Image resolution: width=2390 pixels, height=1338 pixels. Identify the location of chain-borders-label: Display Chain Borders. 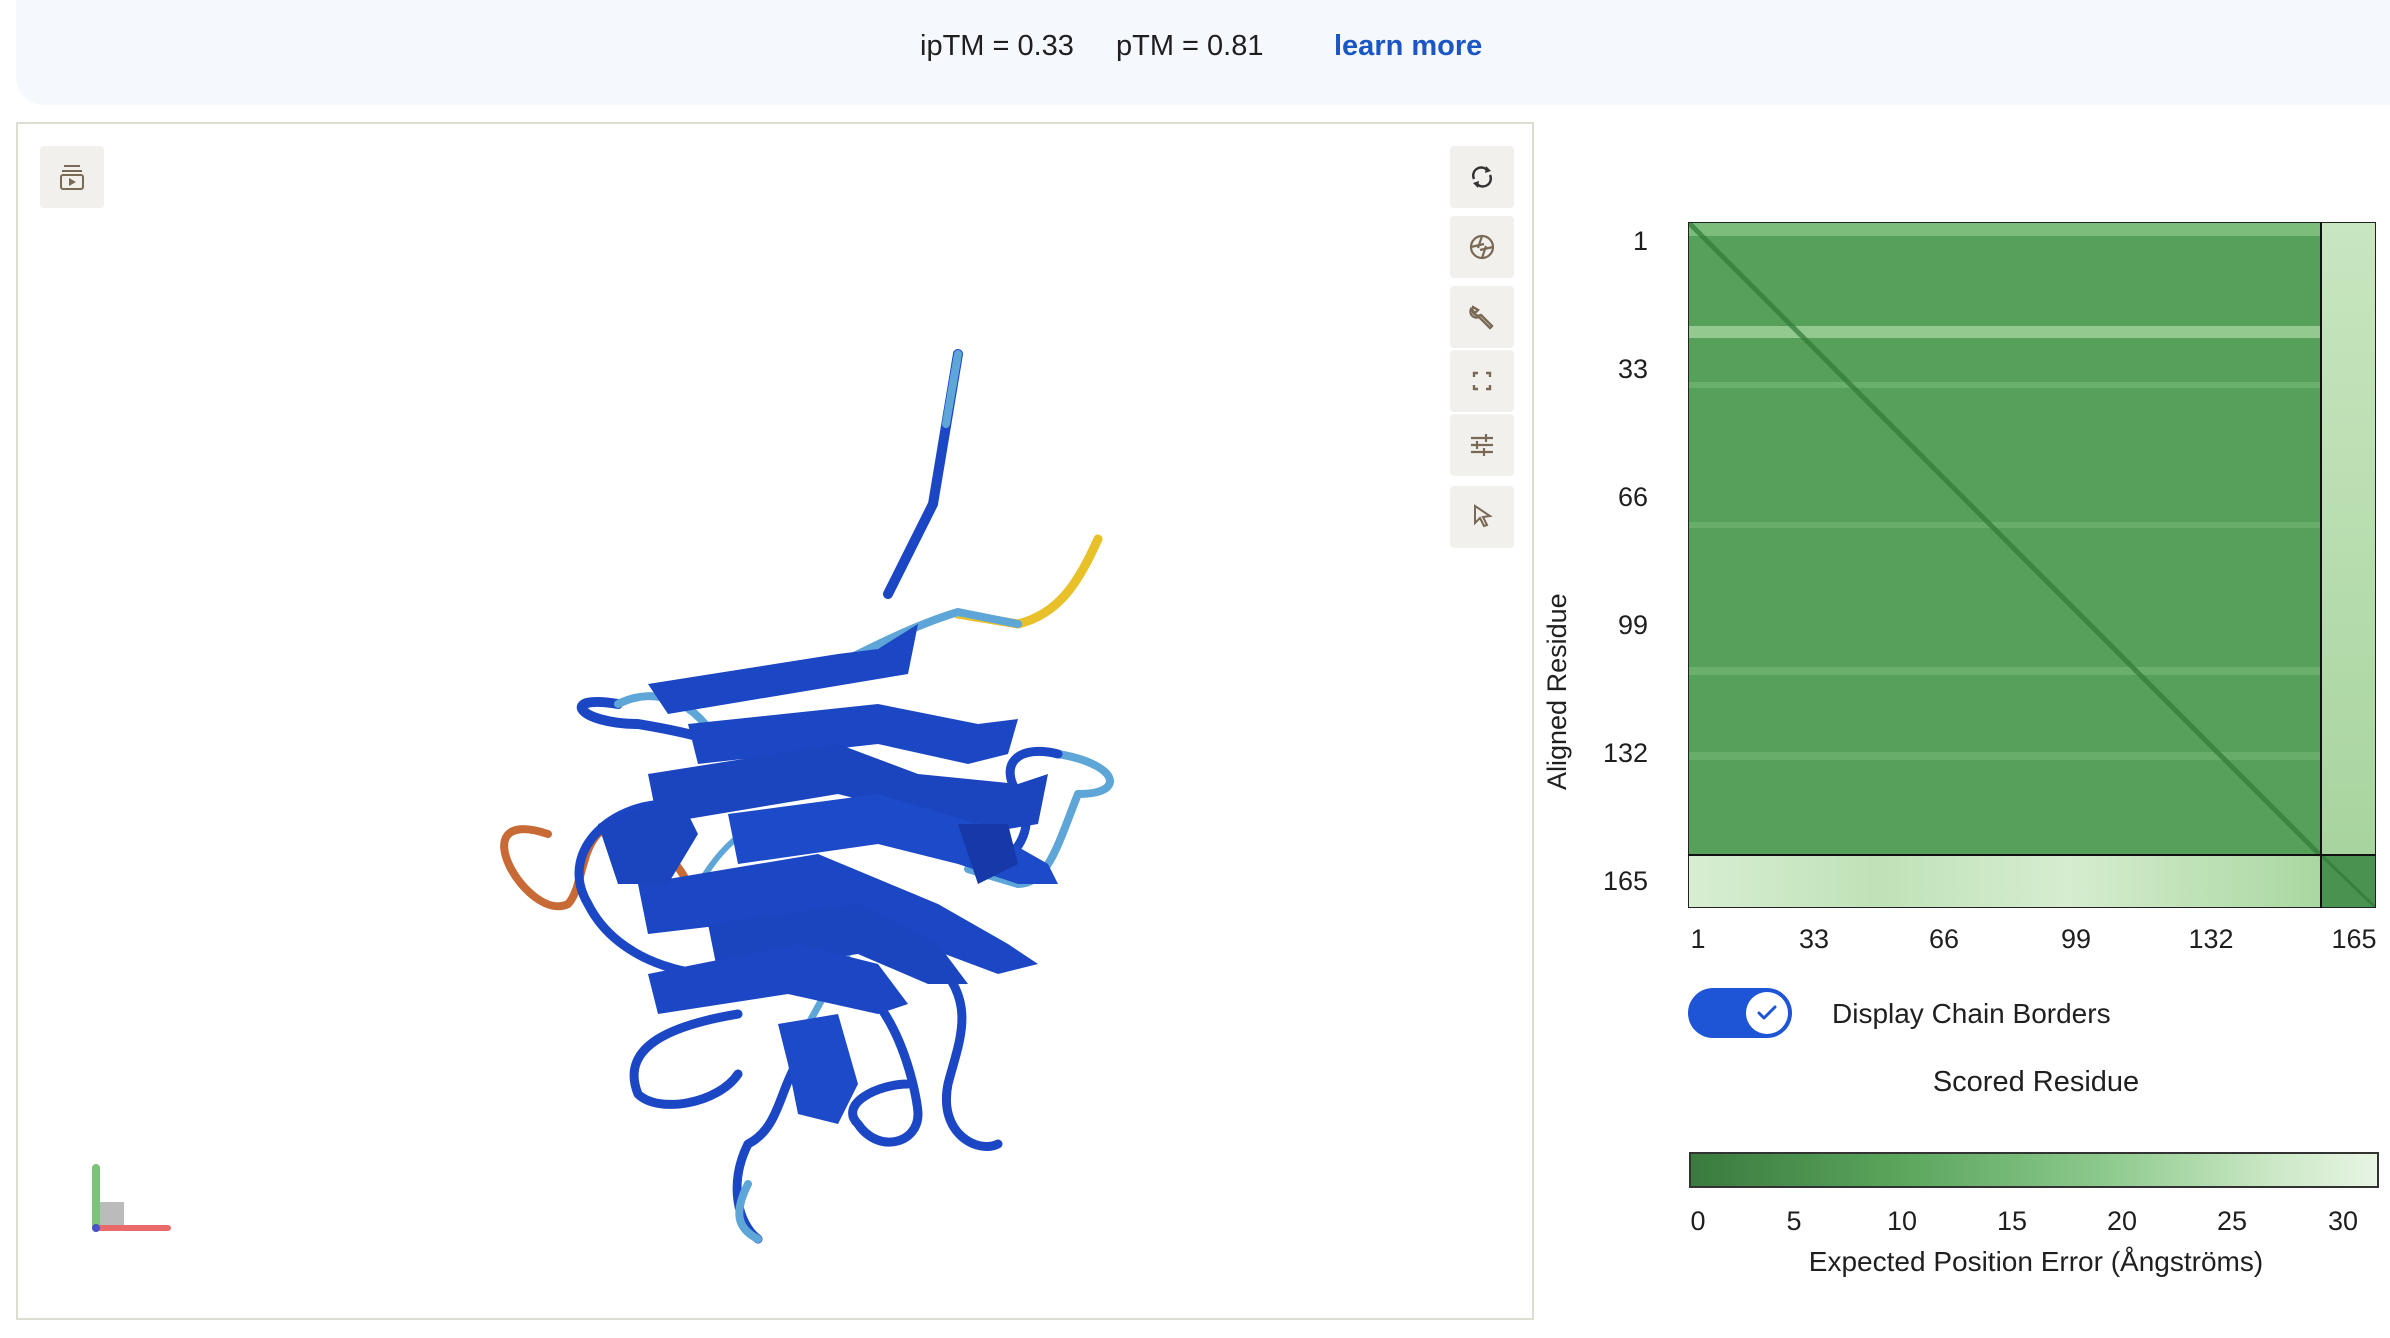
(1971, 1013).